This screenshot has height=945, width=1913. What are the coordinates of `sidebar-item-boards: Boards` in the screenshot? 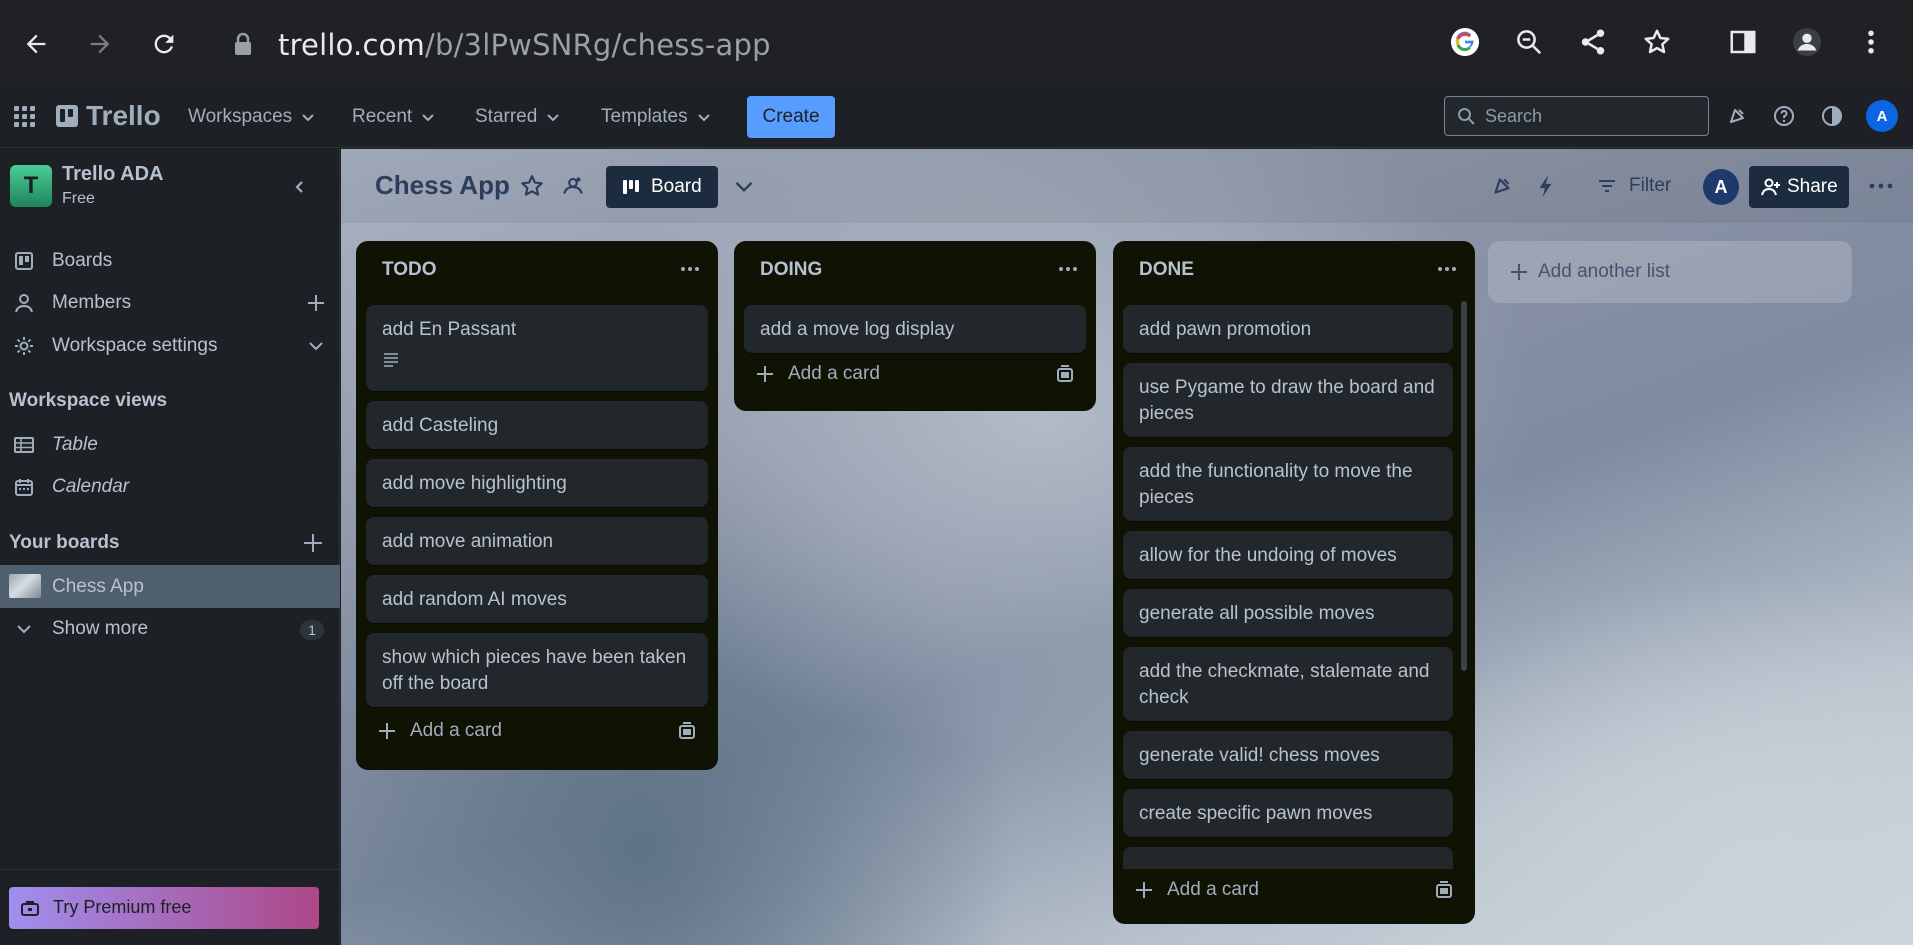 It's located at (170, 261).